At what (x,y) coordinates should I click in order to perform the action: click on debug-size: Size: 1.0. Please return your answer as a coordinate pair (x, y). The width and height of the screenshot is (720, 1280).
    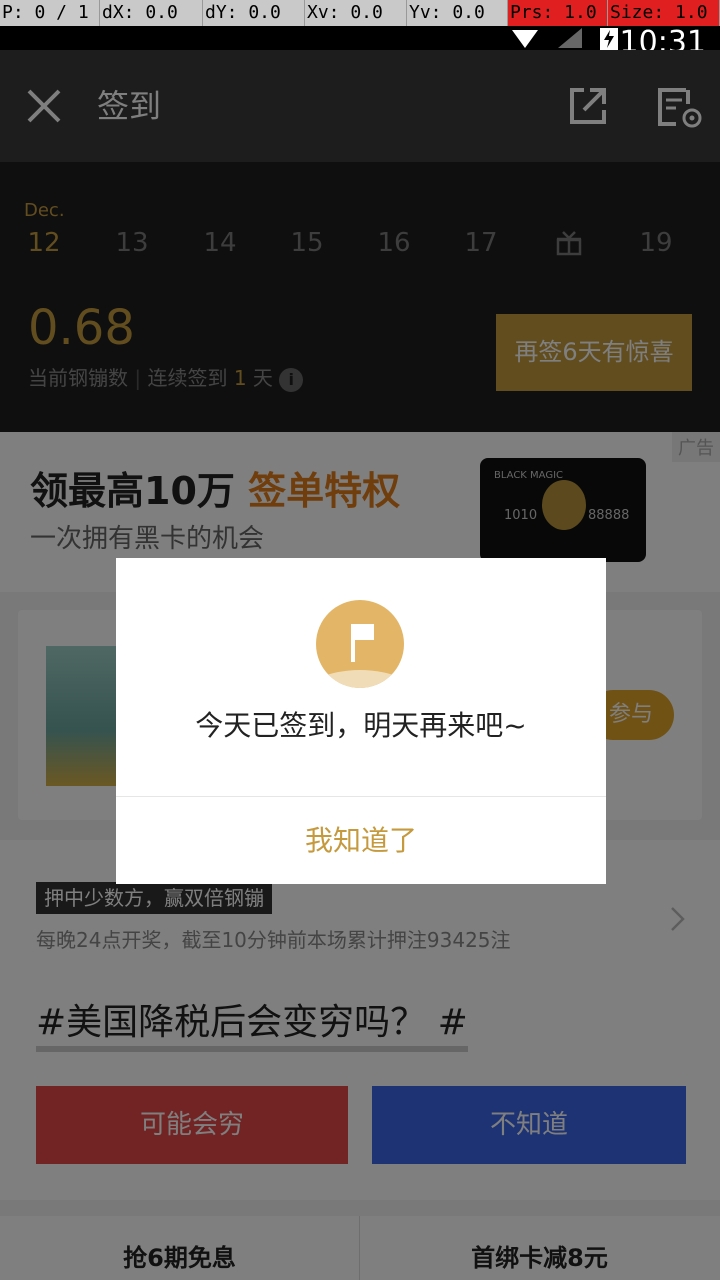
    Looking at the image, I should click on (664, 13).